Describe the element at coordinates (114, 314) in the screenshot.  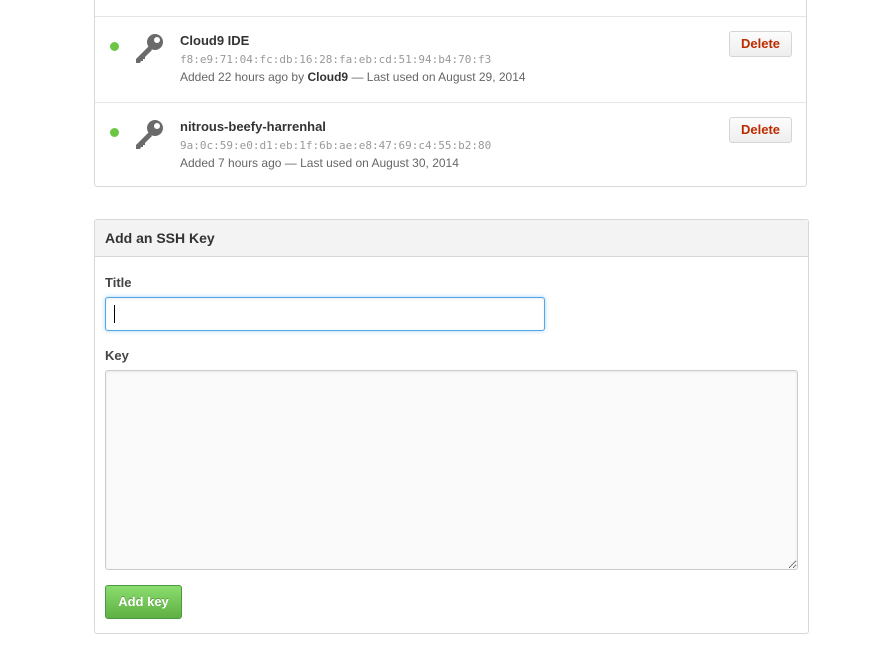
I see `text-cursor` at that location.